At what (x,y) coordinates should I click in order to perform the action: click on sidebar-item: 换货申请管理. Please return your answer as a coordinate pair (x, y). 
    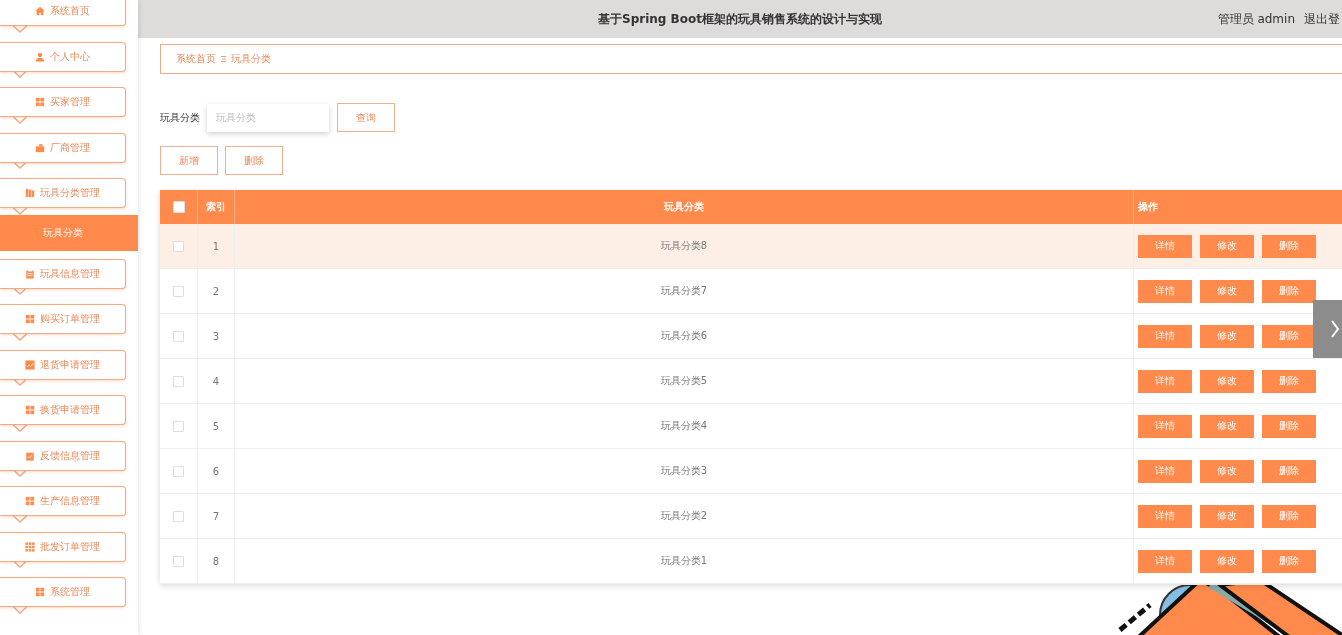
    Looking at the image, I should click on (63, 410).